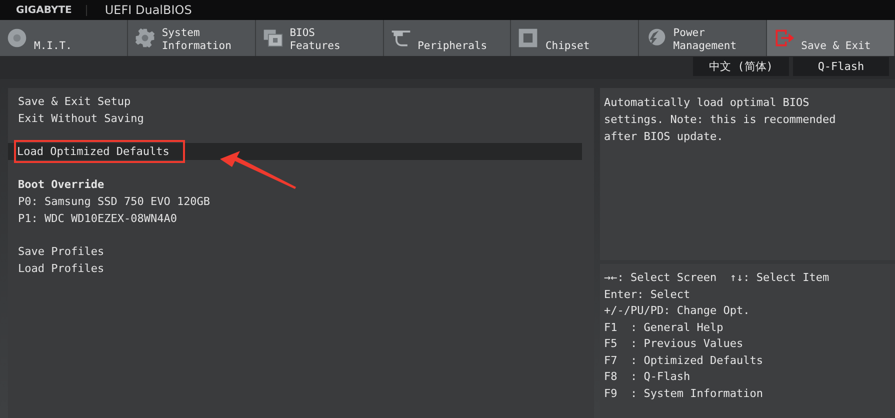  I want to click on menu-item: P1: WDC WD10EZEX-08WN4A0, so click(97, 218).